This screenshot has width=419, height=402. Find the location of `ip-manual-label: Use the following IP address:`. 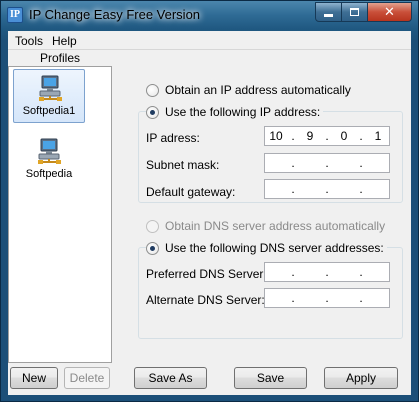

ip-manual-label: Use the following IP address: is located at coordinates (243, 112).